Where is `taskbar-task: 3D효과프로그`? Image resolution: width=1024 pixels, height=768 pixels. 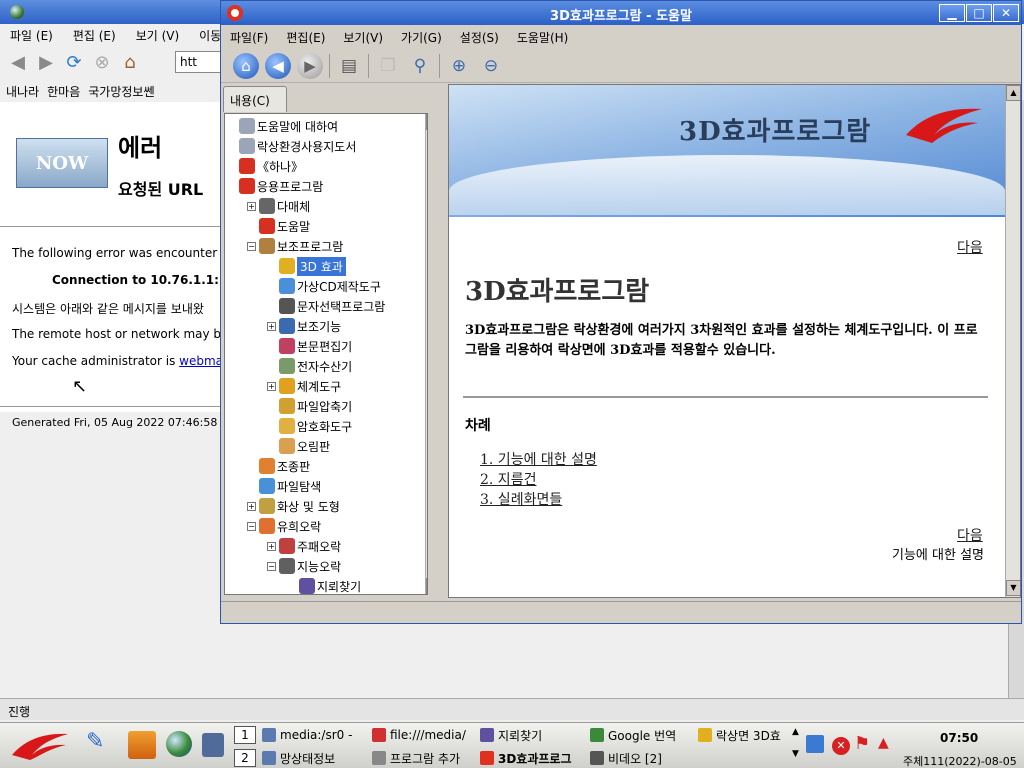 taskbar-task: 3D효과프로그 is located at coordinates (532, 758).